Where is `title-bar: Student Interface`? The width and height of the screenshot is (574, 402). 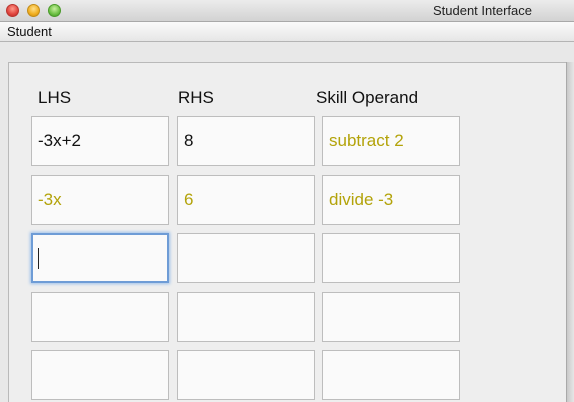 title-bar: Student Interface is located at coordinates (287, 11).